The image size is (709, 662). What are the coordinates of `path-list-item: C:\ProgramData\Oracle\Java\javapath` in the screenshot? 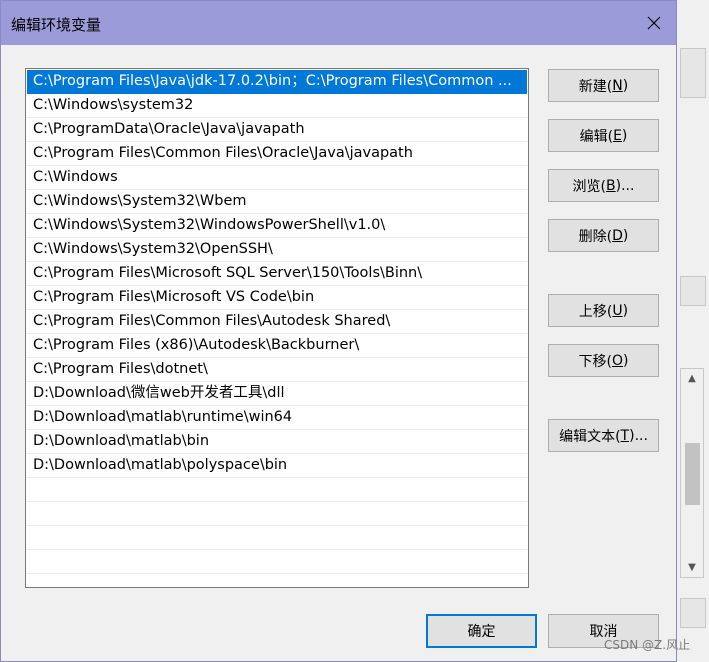 It's located at (277, 130).